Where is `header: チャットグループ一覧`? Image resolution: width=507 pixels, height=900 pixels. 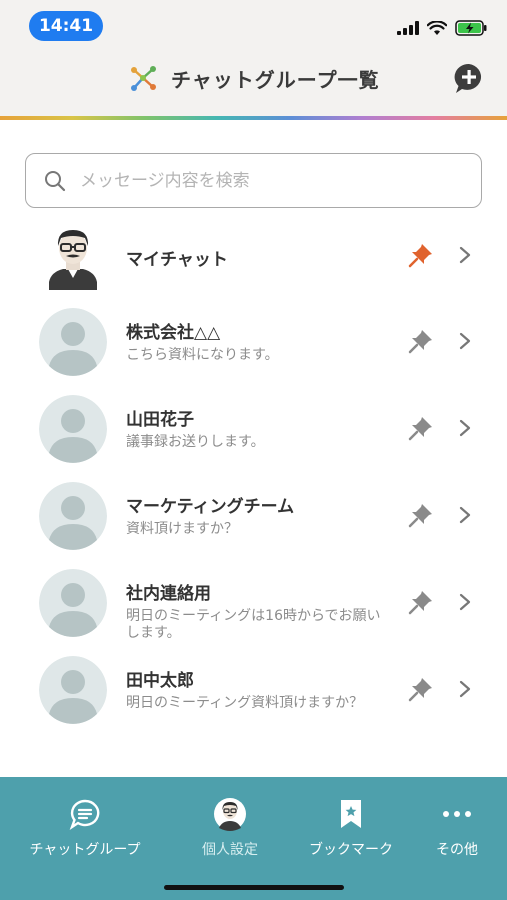
header: チャットグループ一覧 is located at coordinates (253, 83).